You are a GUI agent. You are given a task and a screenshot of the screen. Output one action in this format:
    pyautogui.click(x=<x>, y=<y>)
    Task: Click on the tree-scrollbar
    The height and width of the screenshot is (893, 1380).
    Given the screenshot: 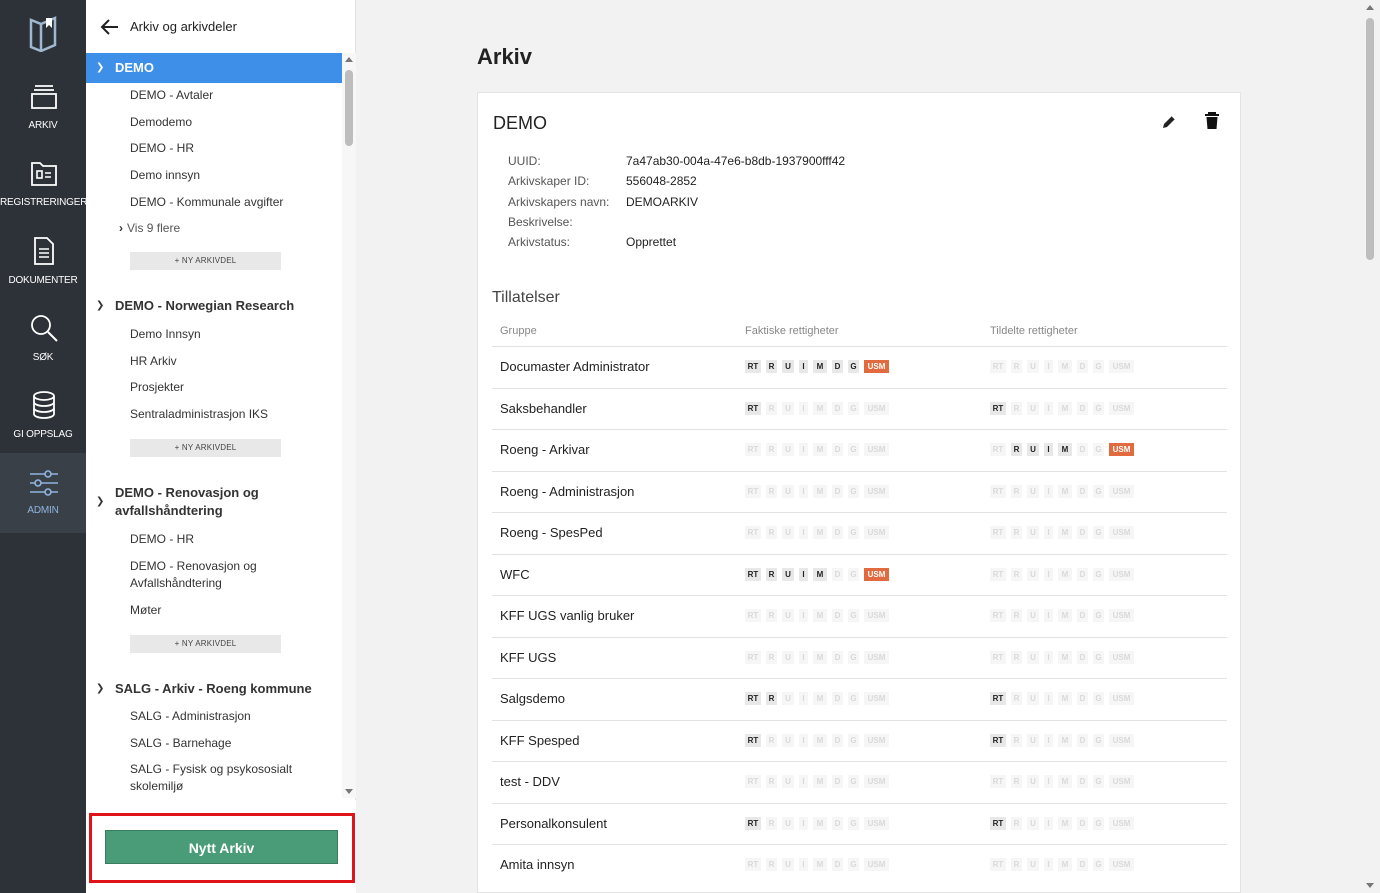 What is the action you would take?
    pyautogui.click(x=349, y=425)
    